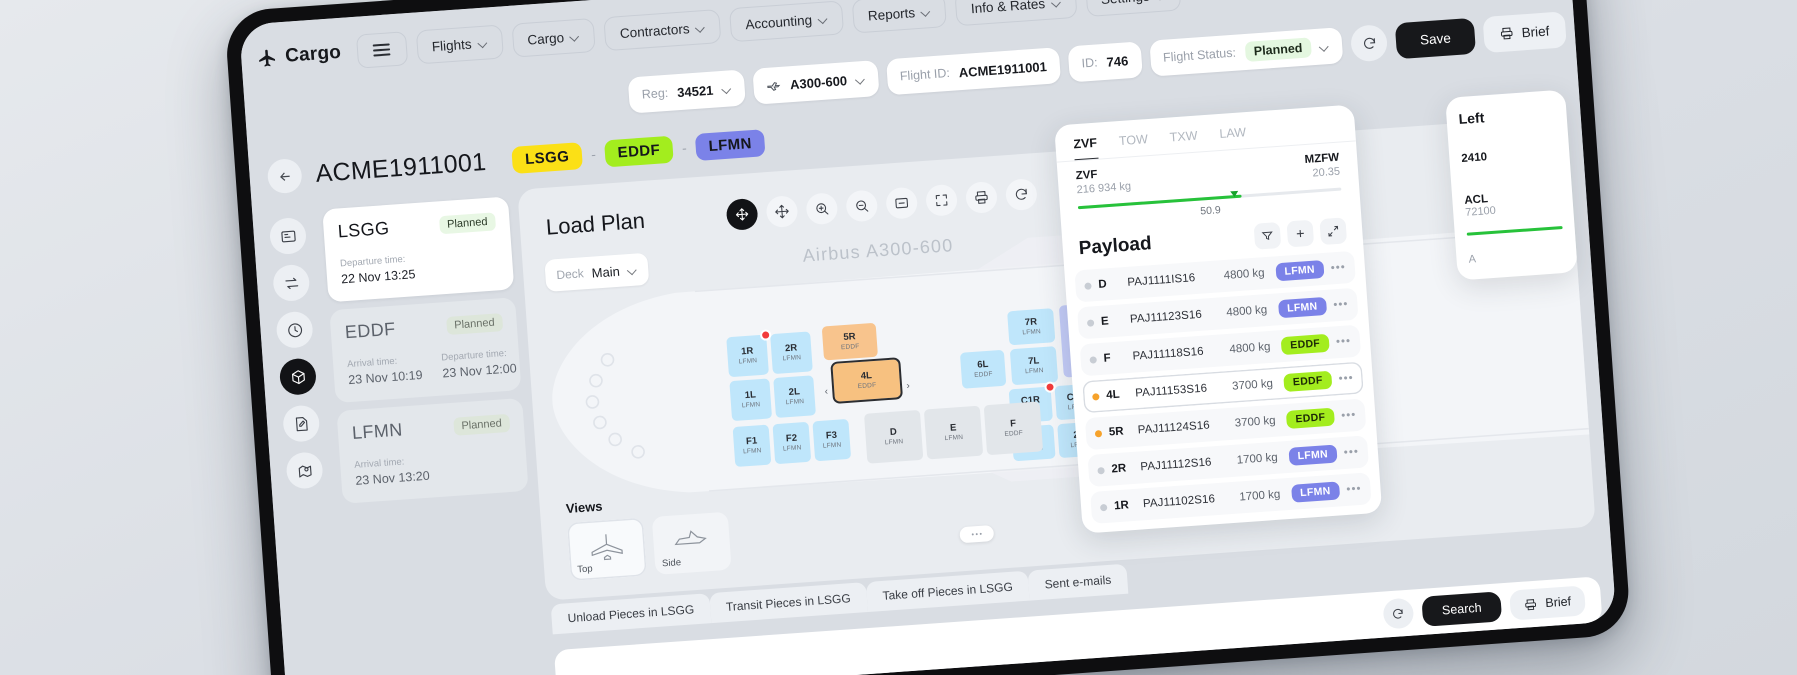 Image resolution: width=1797 pixels, height=675 pixels. What do you see at coordinates (815, 82) in the screenshot?
I see `aircraft-type-select: A300-600` at bounding box center [815, 82].